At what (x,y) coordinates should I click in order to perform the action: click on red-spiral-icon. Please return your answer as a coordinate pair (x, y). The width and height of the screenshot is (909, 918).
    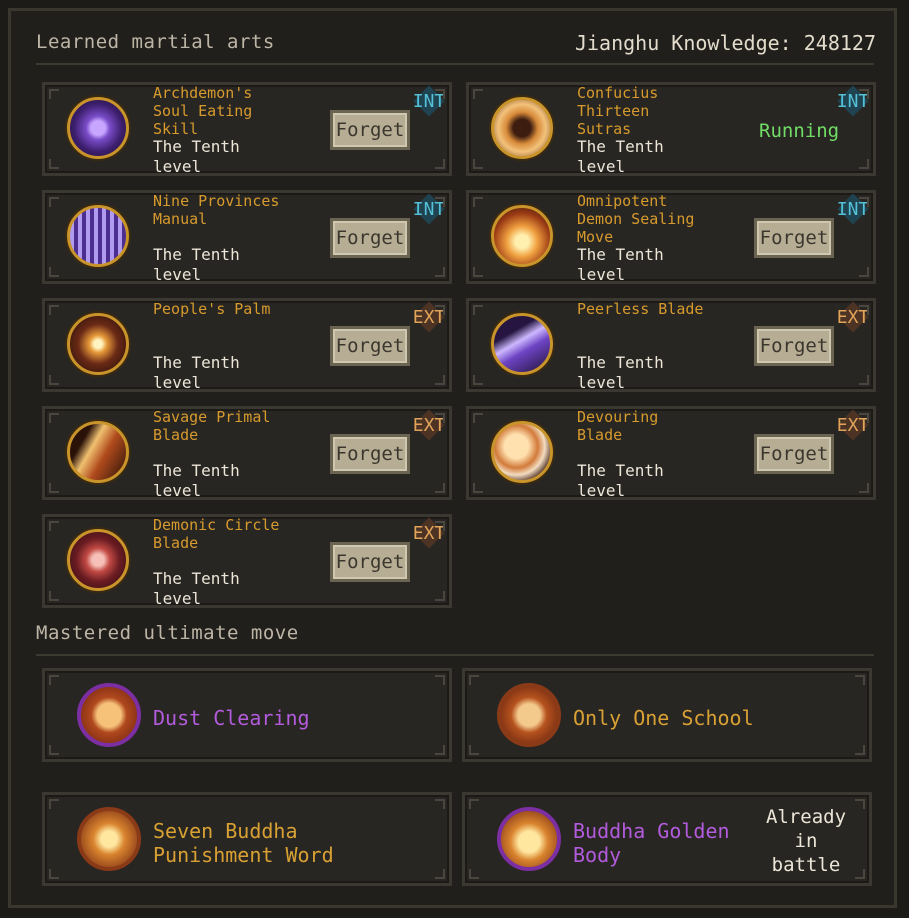
    Looking at the image, I should click on (98, 560).